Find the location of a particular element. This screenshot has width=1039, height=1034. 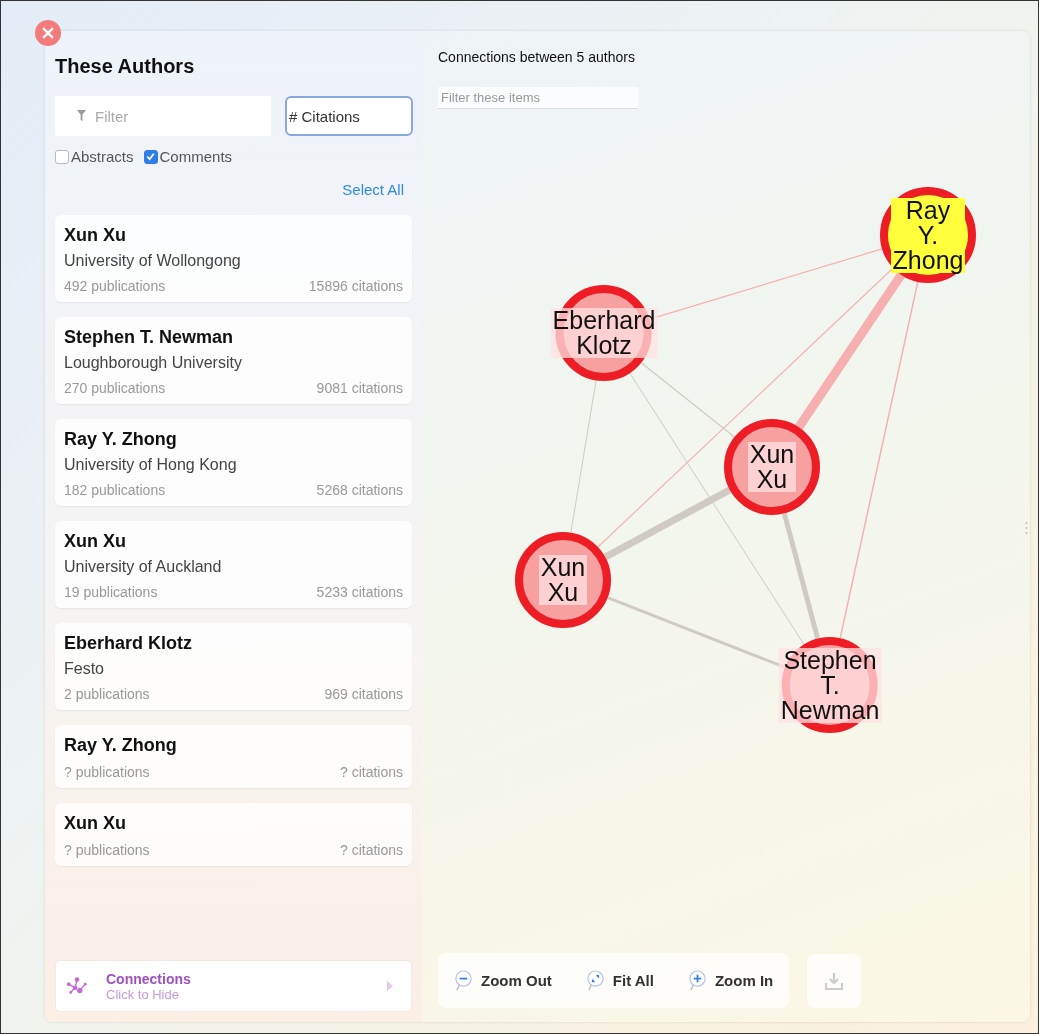

zoom-out-icon is located at coordinates (463, 980).